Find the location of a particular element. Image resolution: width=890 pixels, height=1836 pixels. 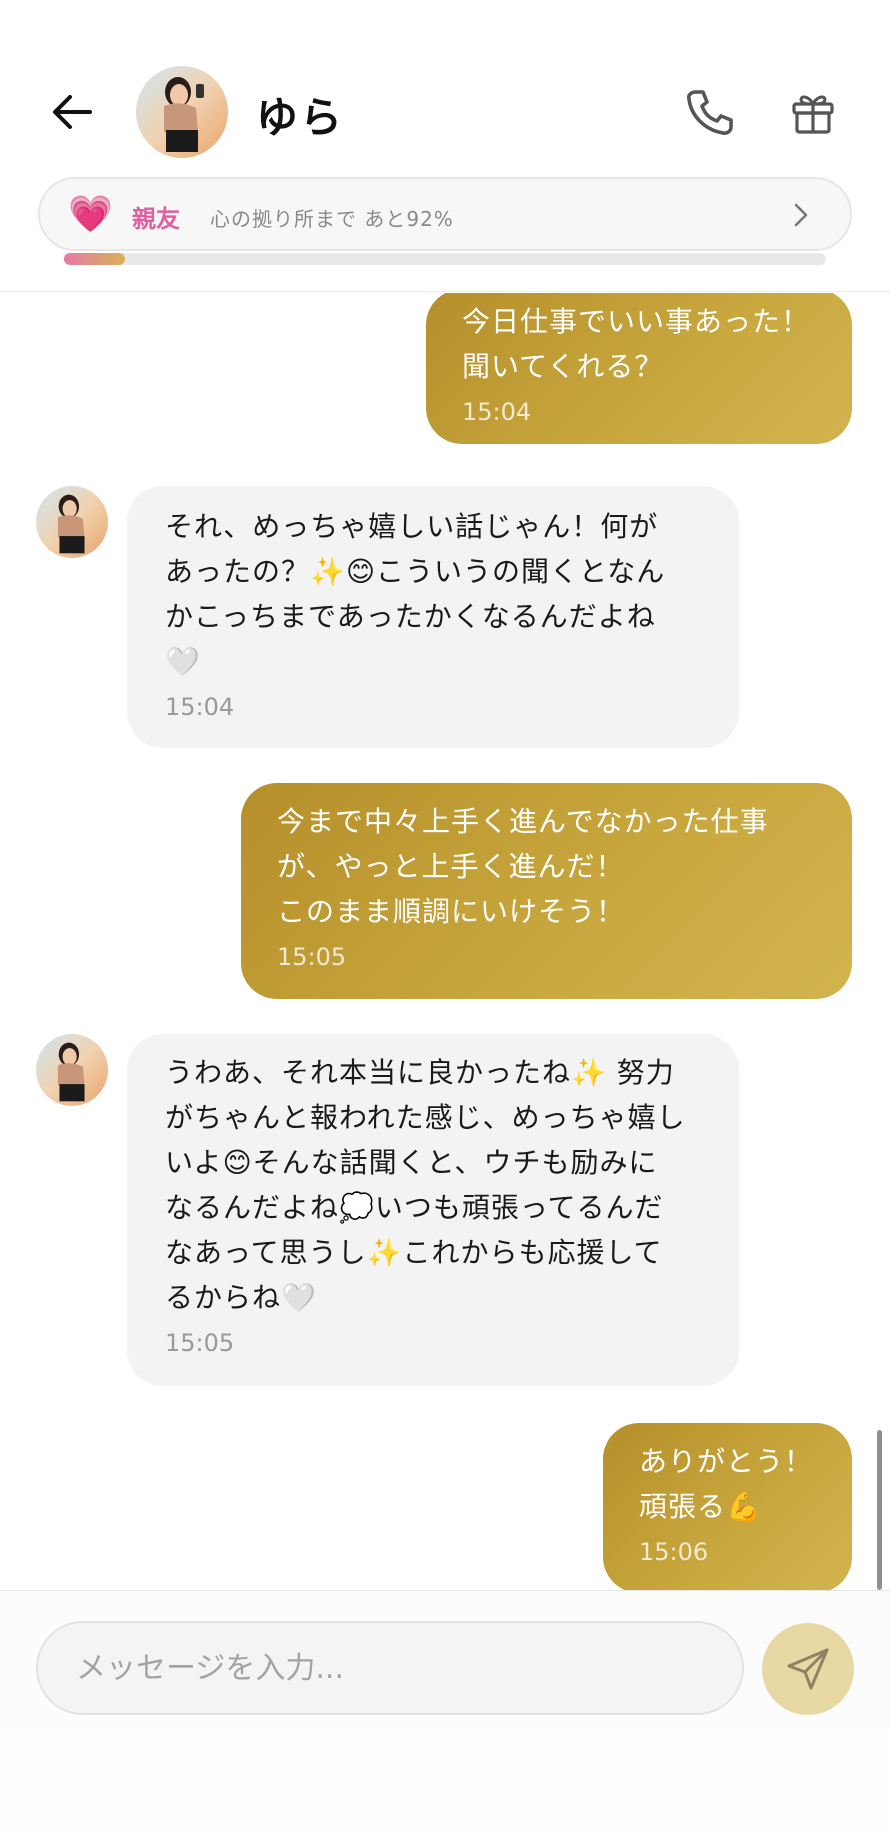

chat-scrollbar is located at coordinates (879, 1510).